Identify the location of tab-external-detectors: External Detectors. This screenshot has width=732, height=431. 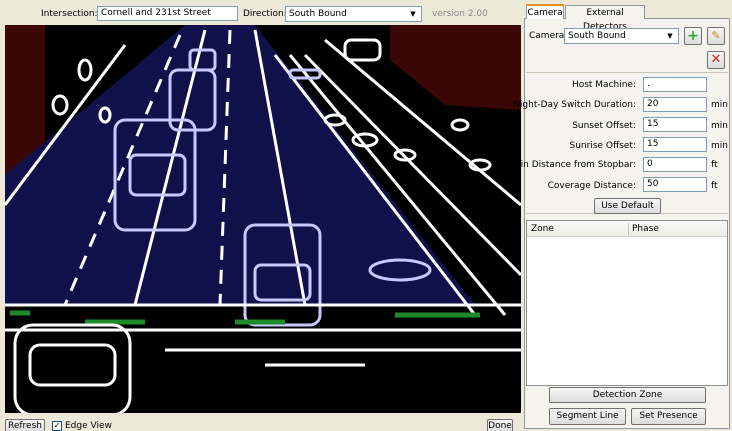
(605, 18).